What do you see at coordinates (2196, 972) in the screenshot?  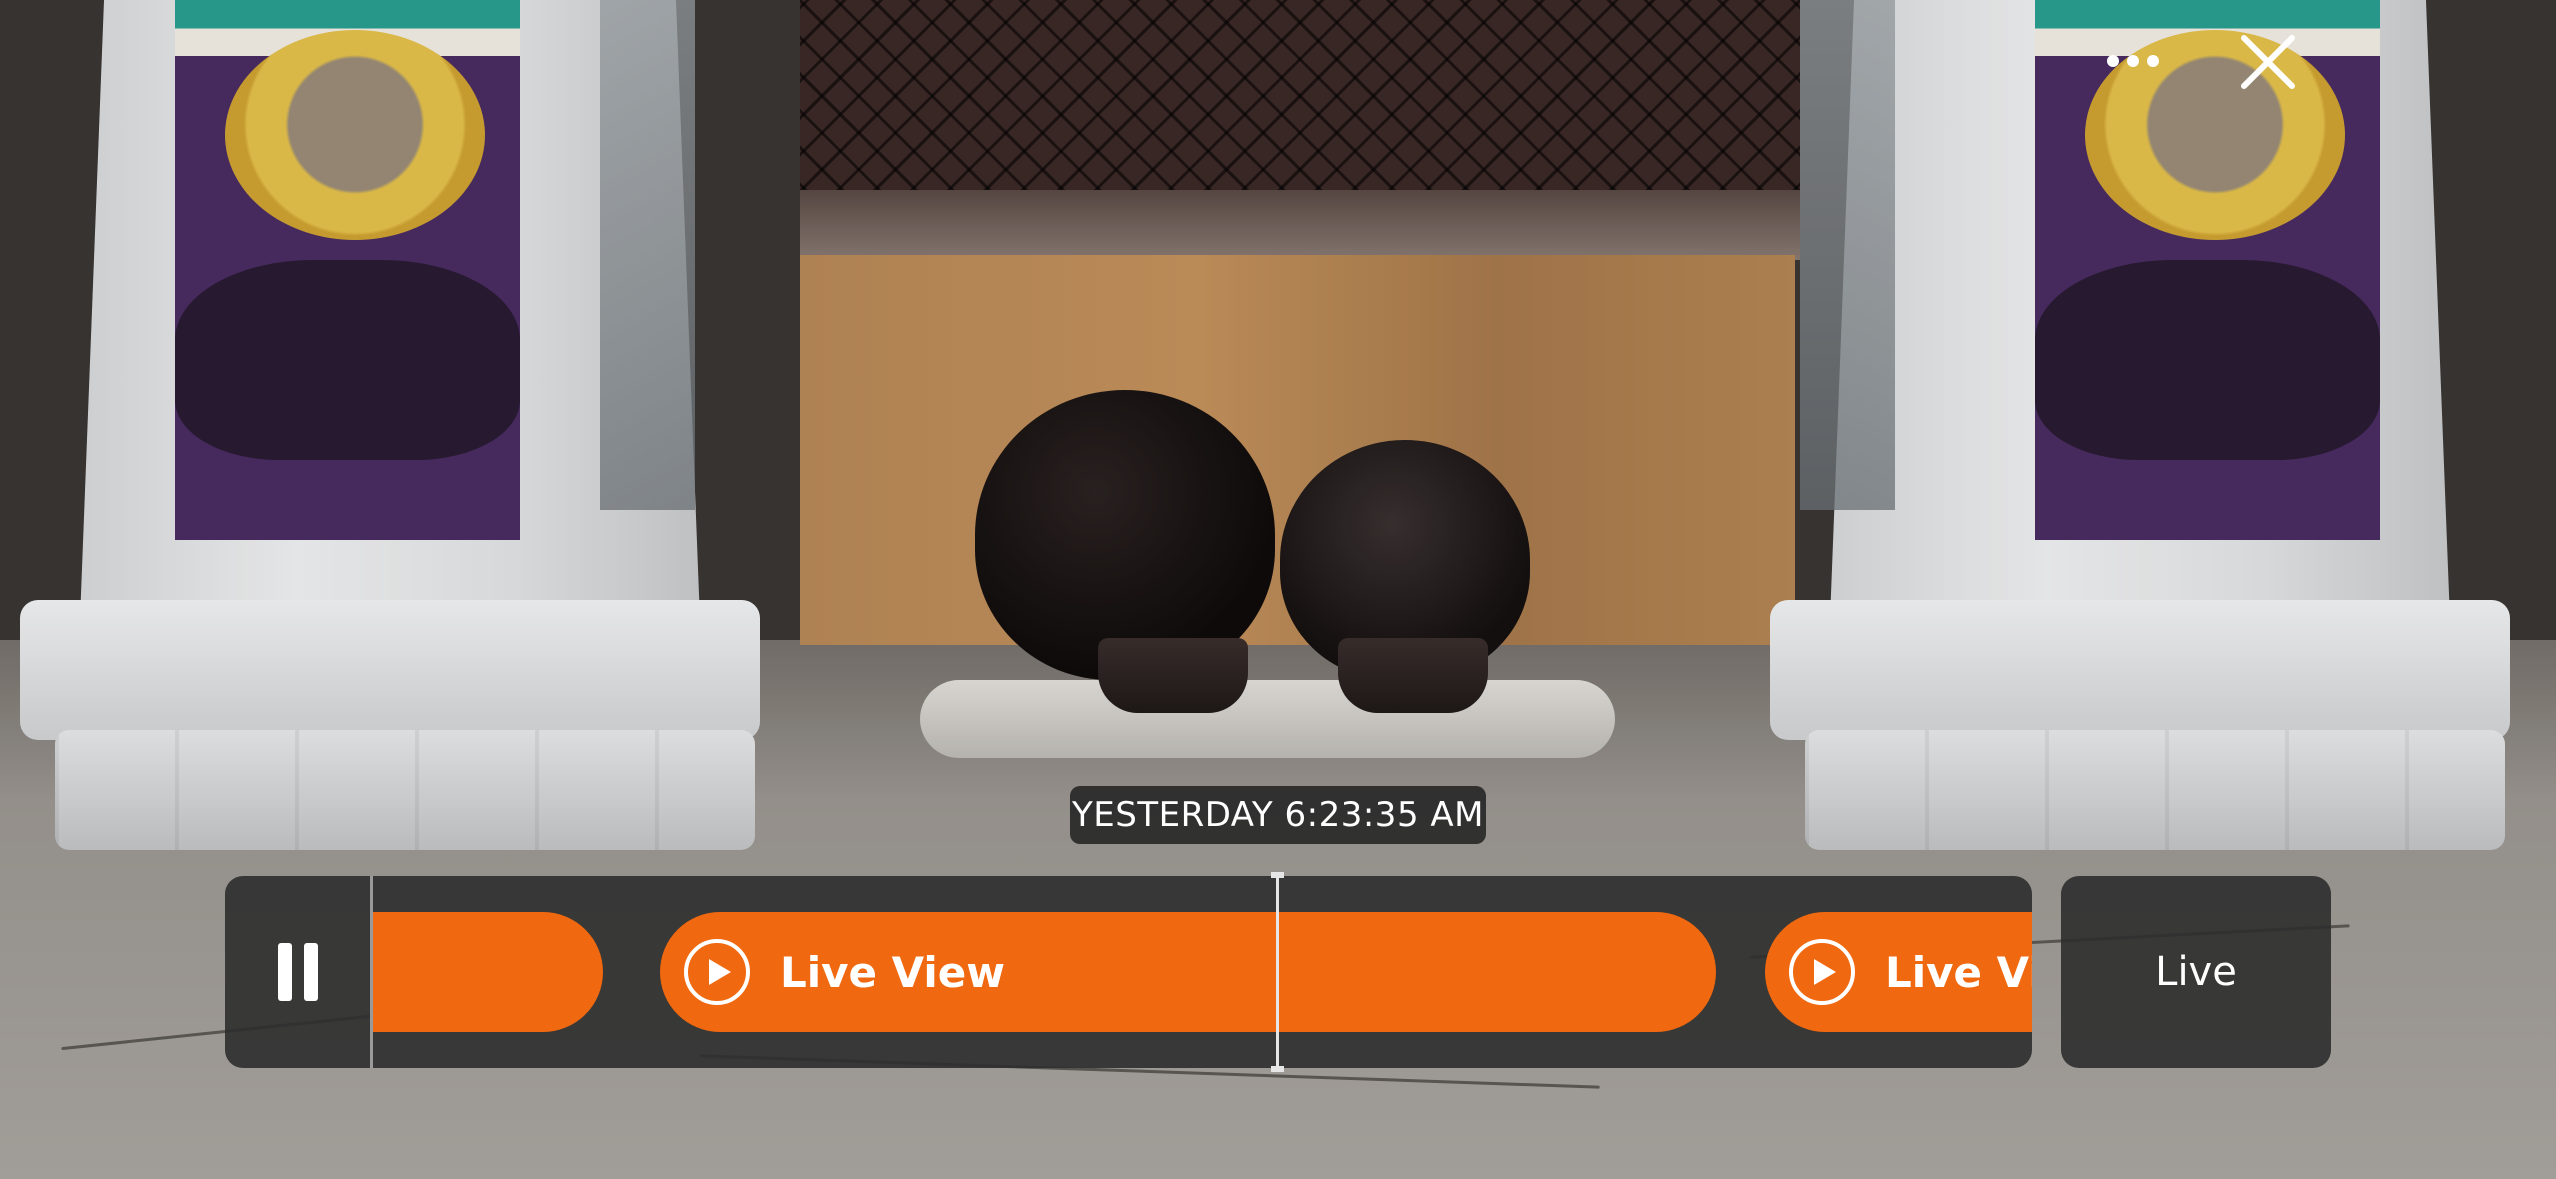 I see `live-button: Live` at bounding box center [2196, 972].